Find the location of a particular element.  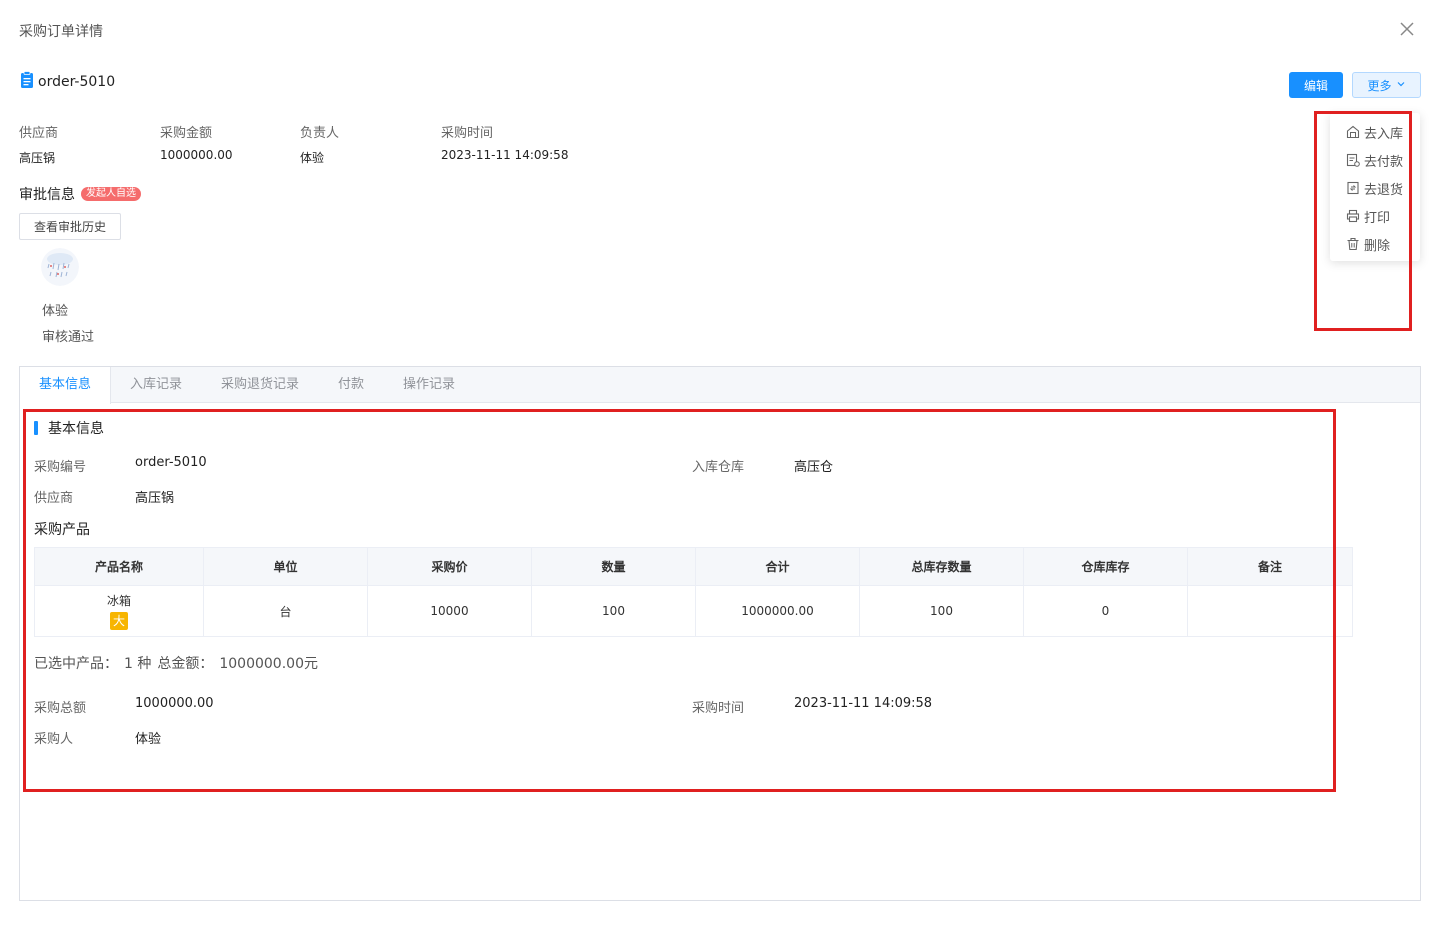

summary-time-value: 2023-11-11 14:09:58 is located at coordinates (505, 155).